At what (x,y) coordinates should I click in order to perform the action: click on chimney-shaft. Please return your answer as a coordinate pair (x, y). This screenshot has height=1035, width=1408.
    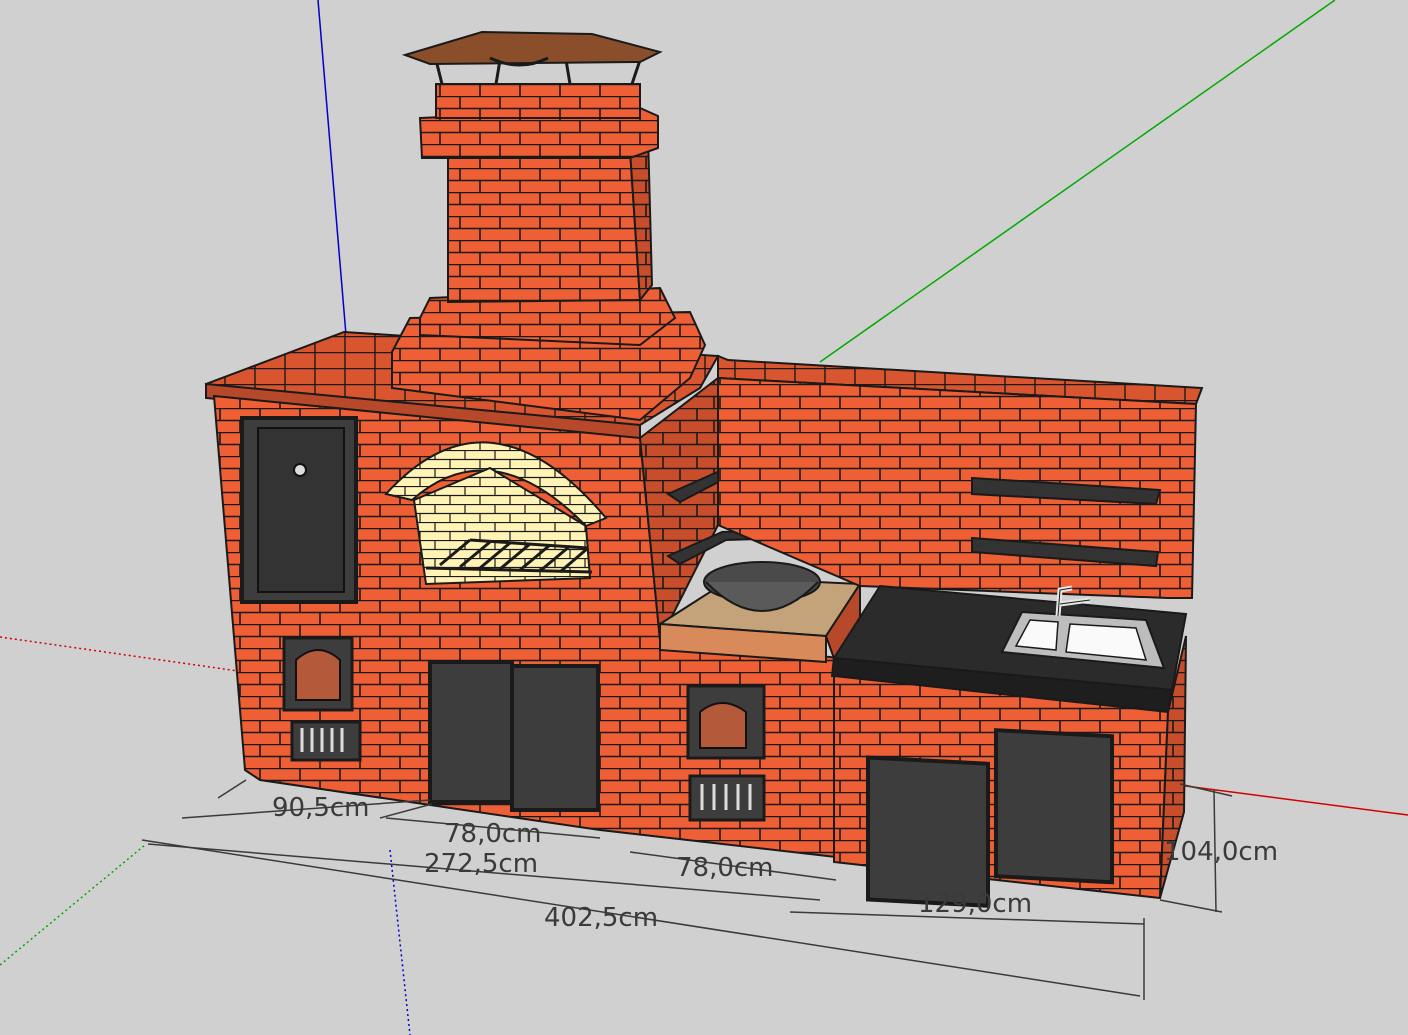
    Looking at the image, I should click on (544, 226).